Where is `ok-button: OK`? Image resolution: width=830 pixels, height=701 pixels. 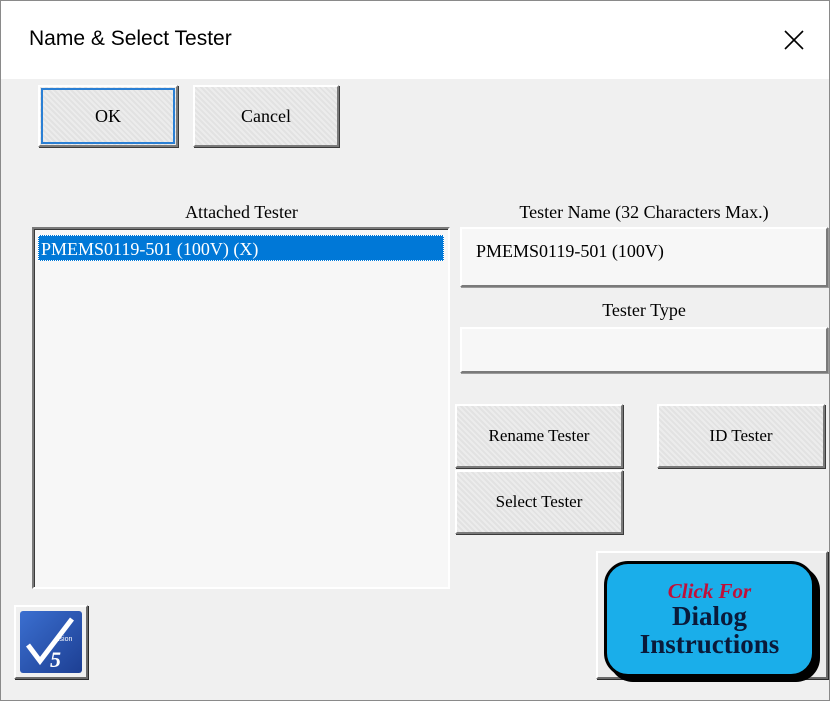
ok-button: OK is located at coordinates (108, 116).